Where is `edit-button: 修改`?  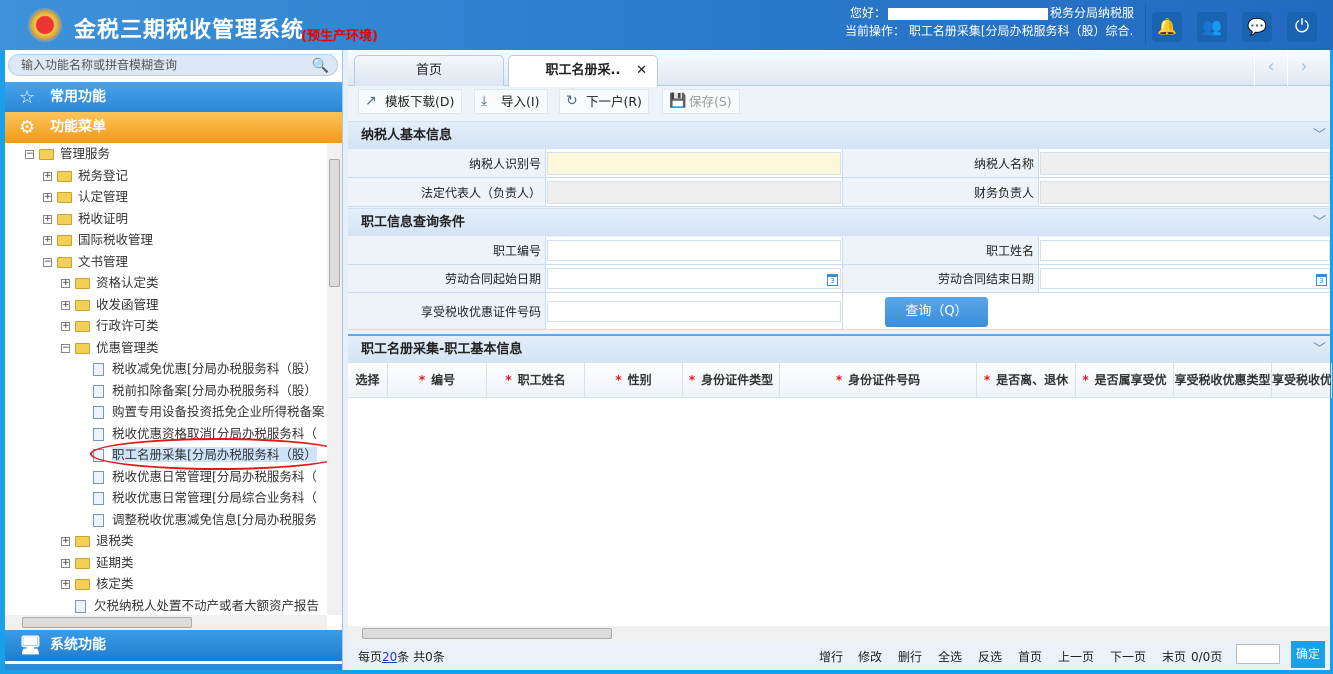
edit-button: 修改 is located at coordinates (870, 657).